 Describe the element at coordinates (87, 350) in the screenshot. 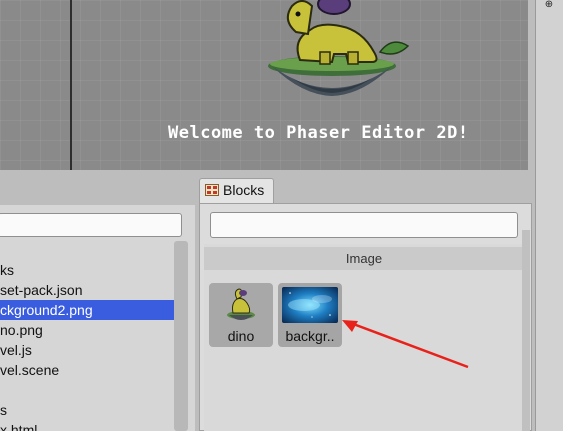

I see `file-item: vel.js` at that location.